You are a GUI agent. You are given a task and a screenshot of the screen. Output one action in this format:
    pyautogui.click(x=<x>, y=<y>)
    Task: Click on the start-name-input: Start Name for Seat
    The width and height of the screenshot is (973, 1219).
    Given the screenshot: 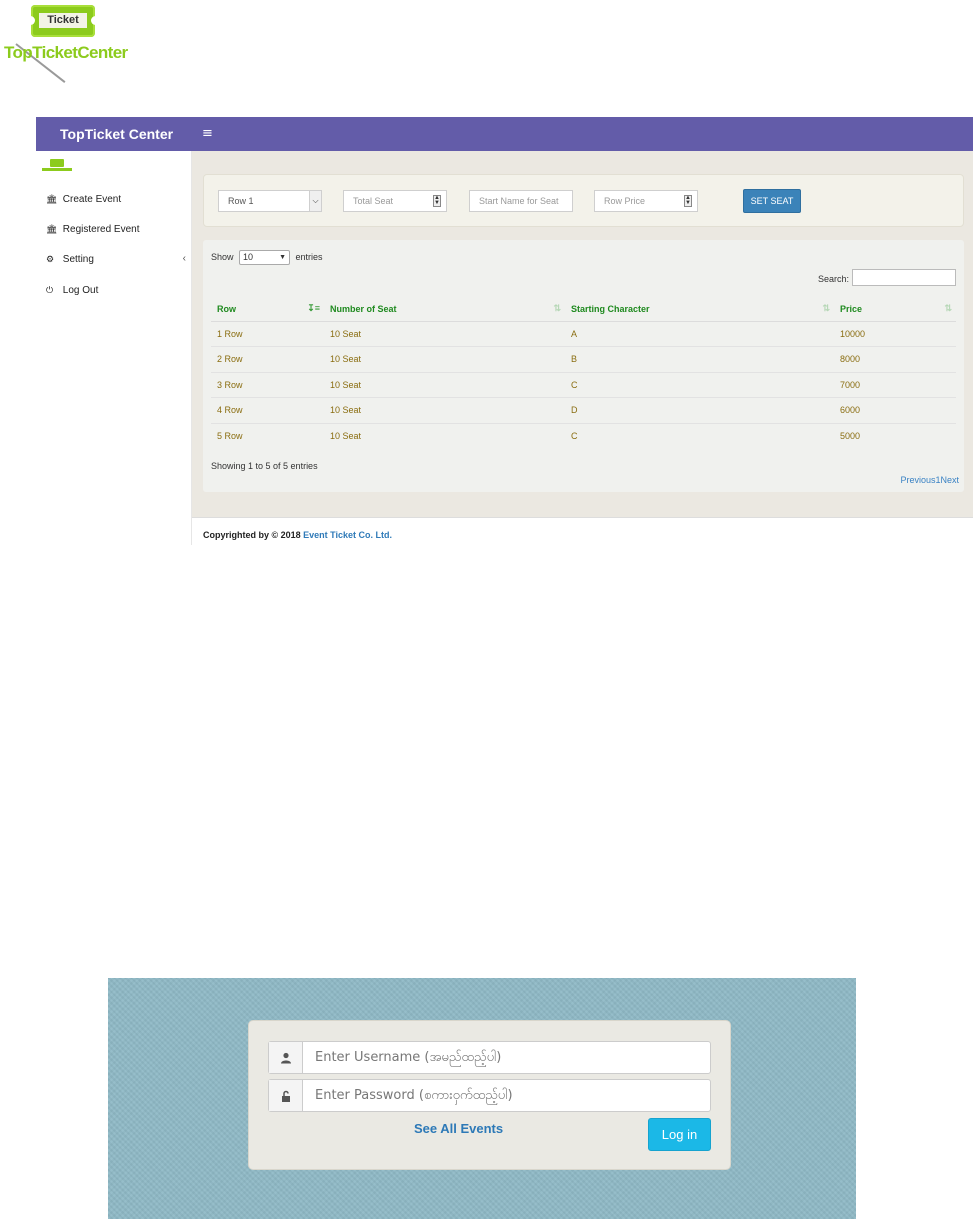 What is the action you would take?
    pyautogui.click(x=521, y=201)
    